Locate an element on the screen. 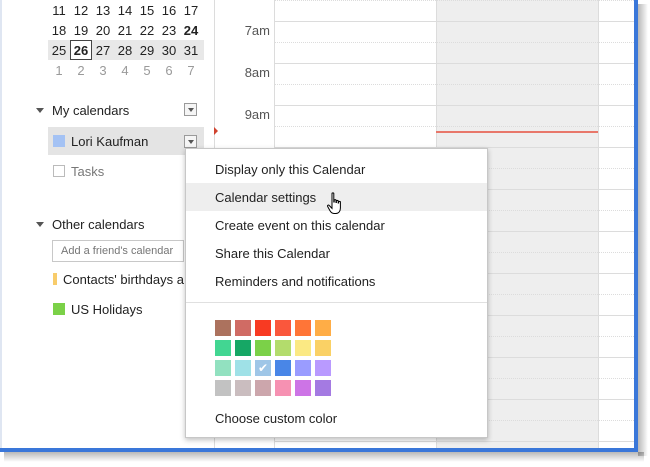  calendar-item-tasks: Tasks is located at coordinates (76, 171).